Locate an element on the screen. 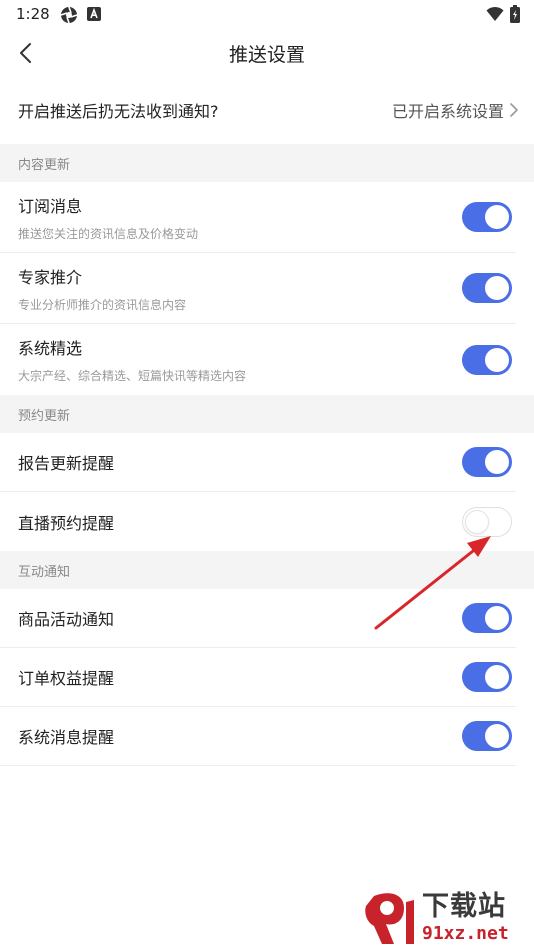 The image size is (534, 950). toggle-featured is located at coordinates (487, 359).